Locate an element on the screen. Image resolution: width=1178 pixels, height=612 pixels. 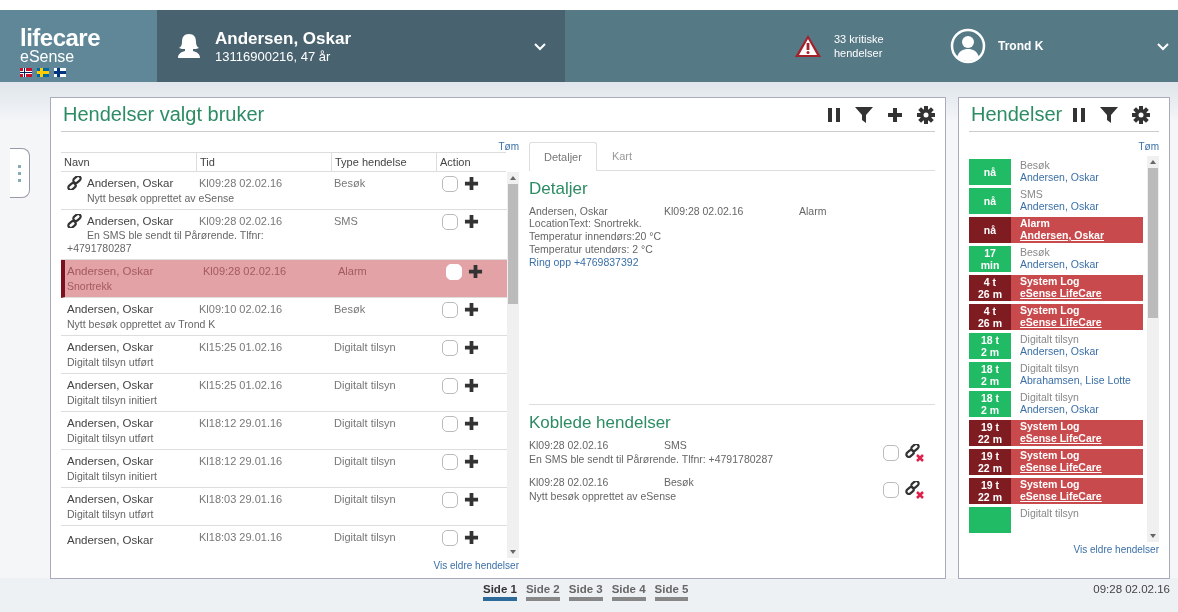
event-item: nå Alarm Andersen, Oskar is located at coordinates (1056, 230).